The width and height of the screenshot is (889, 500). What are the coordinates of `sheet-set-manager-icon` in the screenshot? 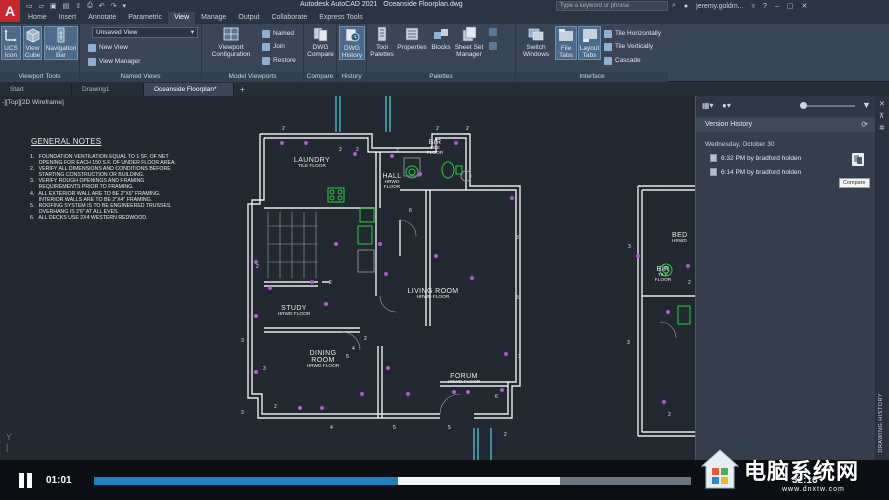 It's located at (469, 34).